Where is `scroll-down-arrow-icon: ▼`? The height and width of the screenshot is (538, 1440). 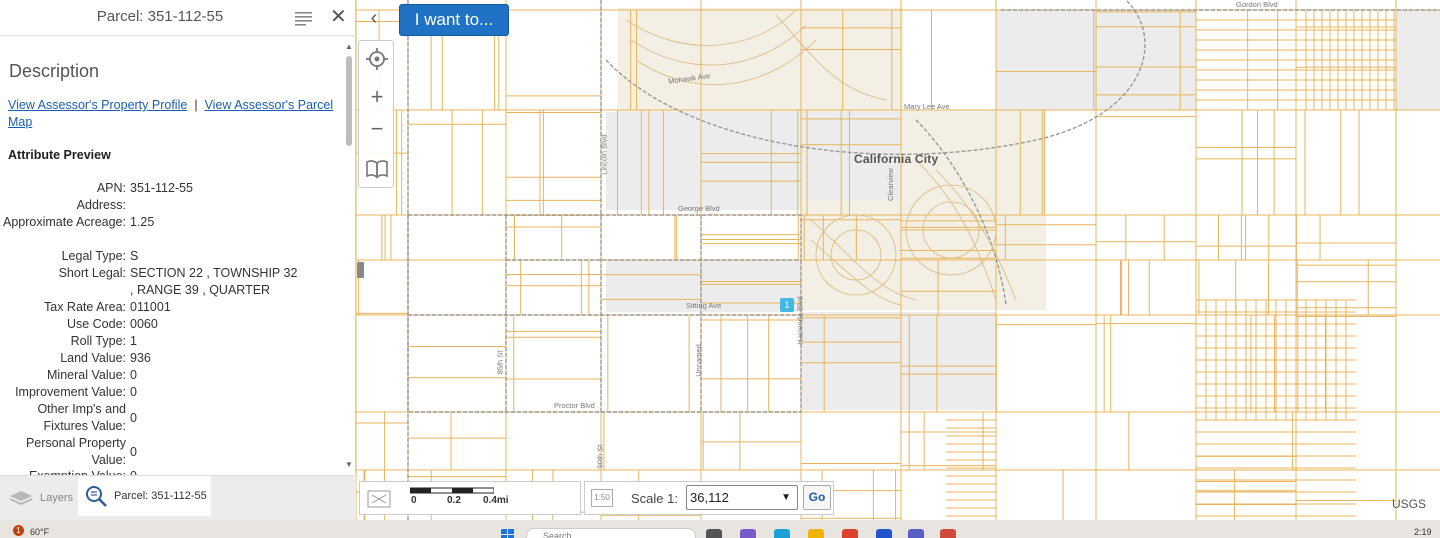
scroll-down-arrow-icon: ▼ is located at coordinates (349, 464).